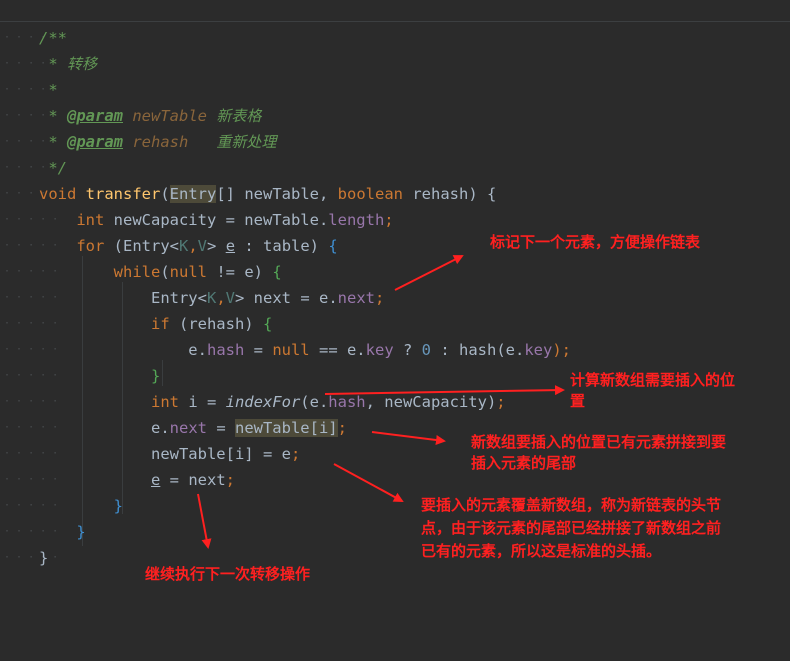  What do you see at coordinates (170, 116) in the screenshot?
I see `code-token: newTable` at bounding box center [170, 116].